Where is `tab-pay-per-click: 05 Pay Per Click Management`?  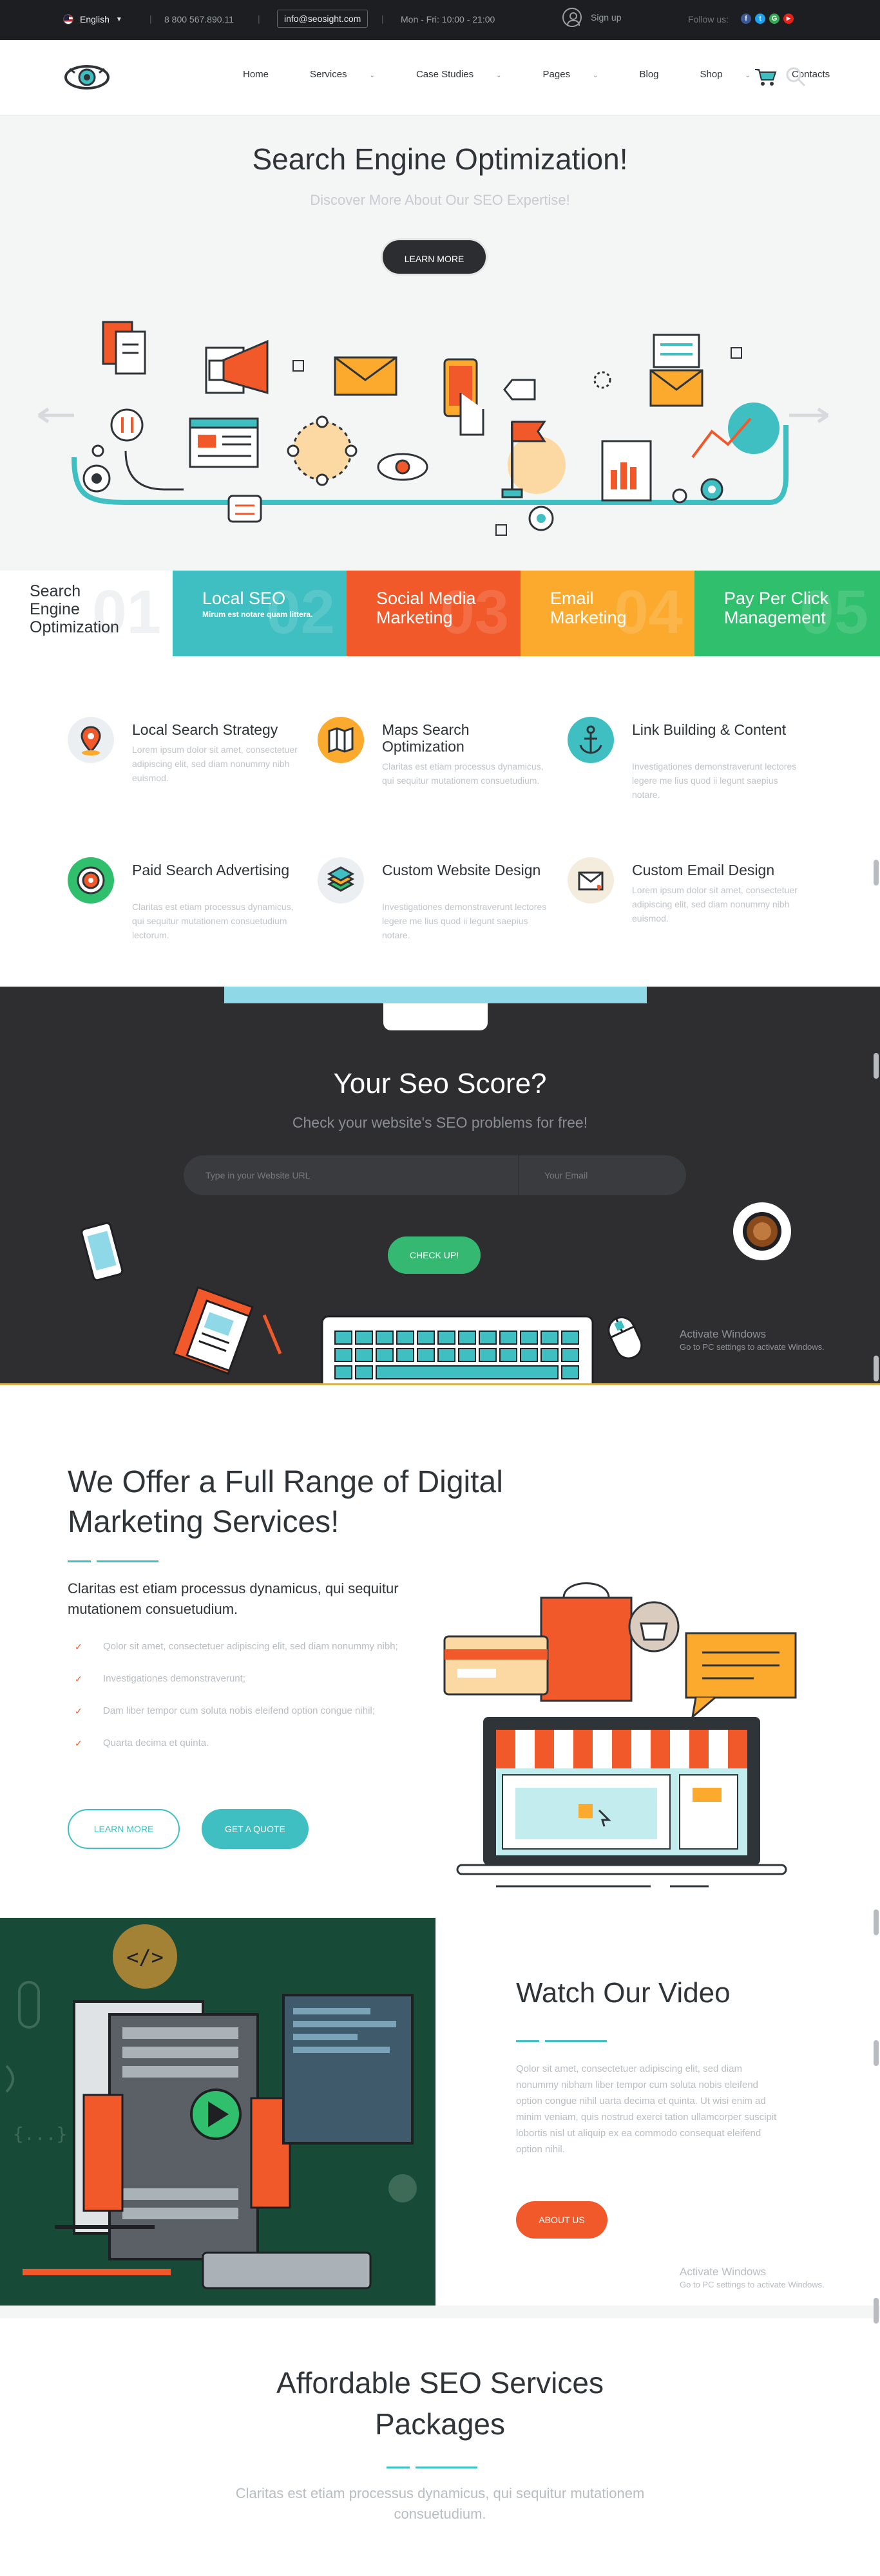 tab-pay-per-click: 05 Pay Per Click Management is located at coordinates (787, 613).